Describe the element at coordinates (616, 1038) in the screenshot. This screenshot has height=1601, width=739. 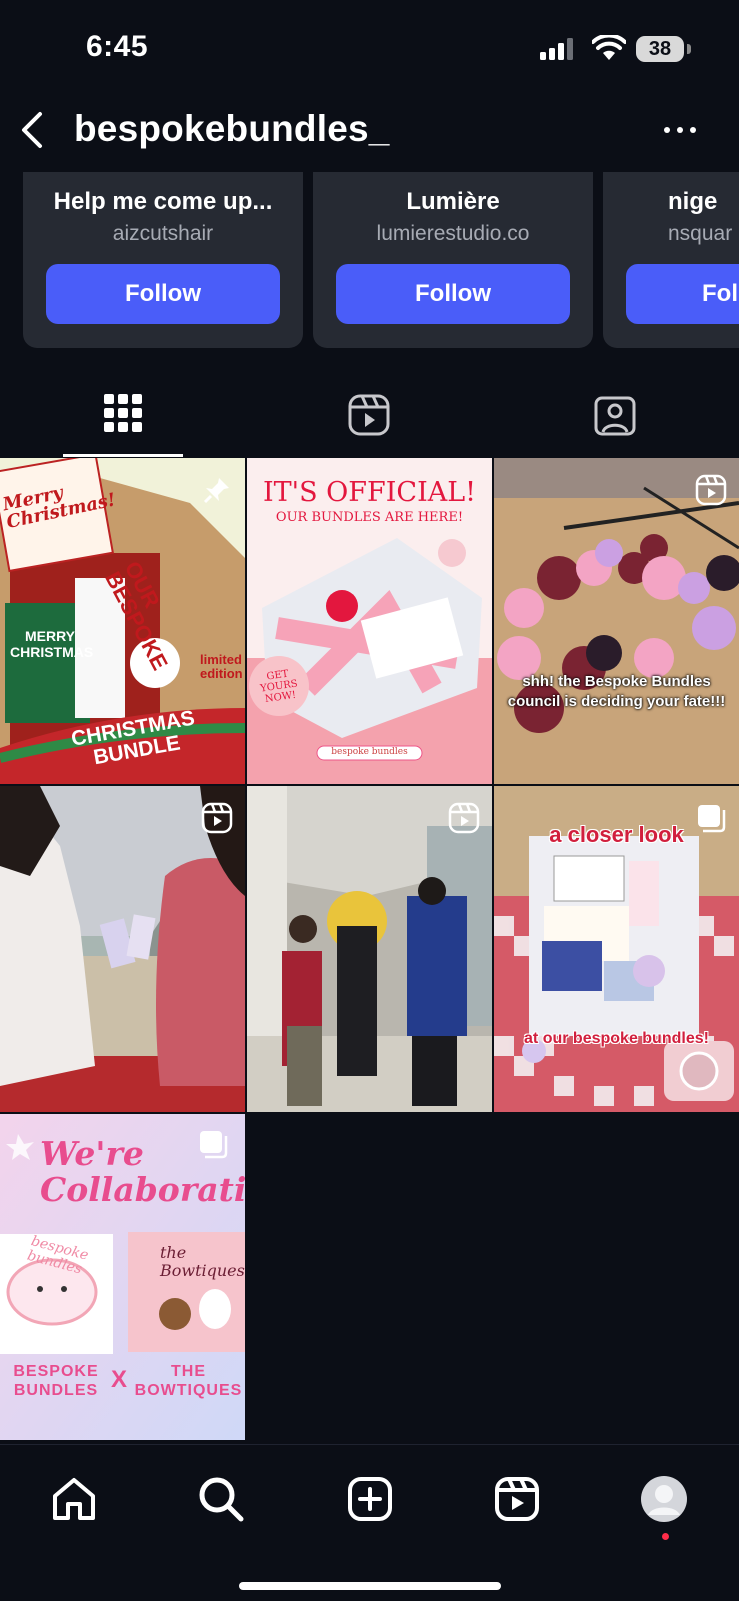
I see `post-text: at our bespoke bundles!` at that location.